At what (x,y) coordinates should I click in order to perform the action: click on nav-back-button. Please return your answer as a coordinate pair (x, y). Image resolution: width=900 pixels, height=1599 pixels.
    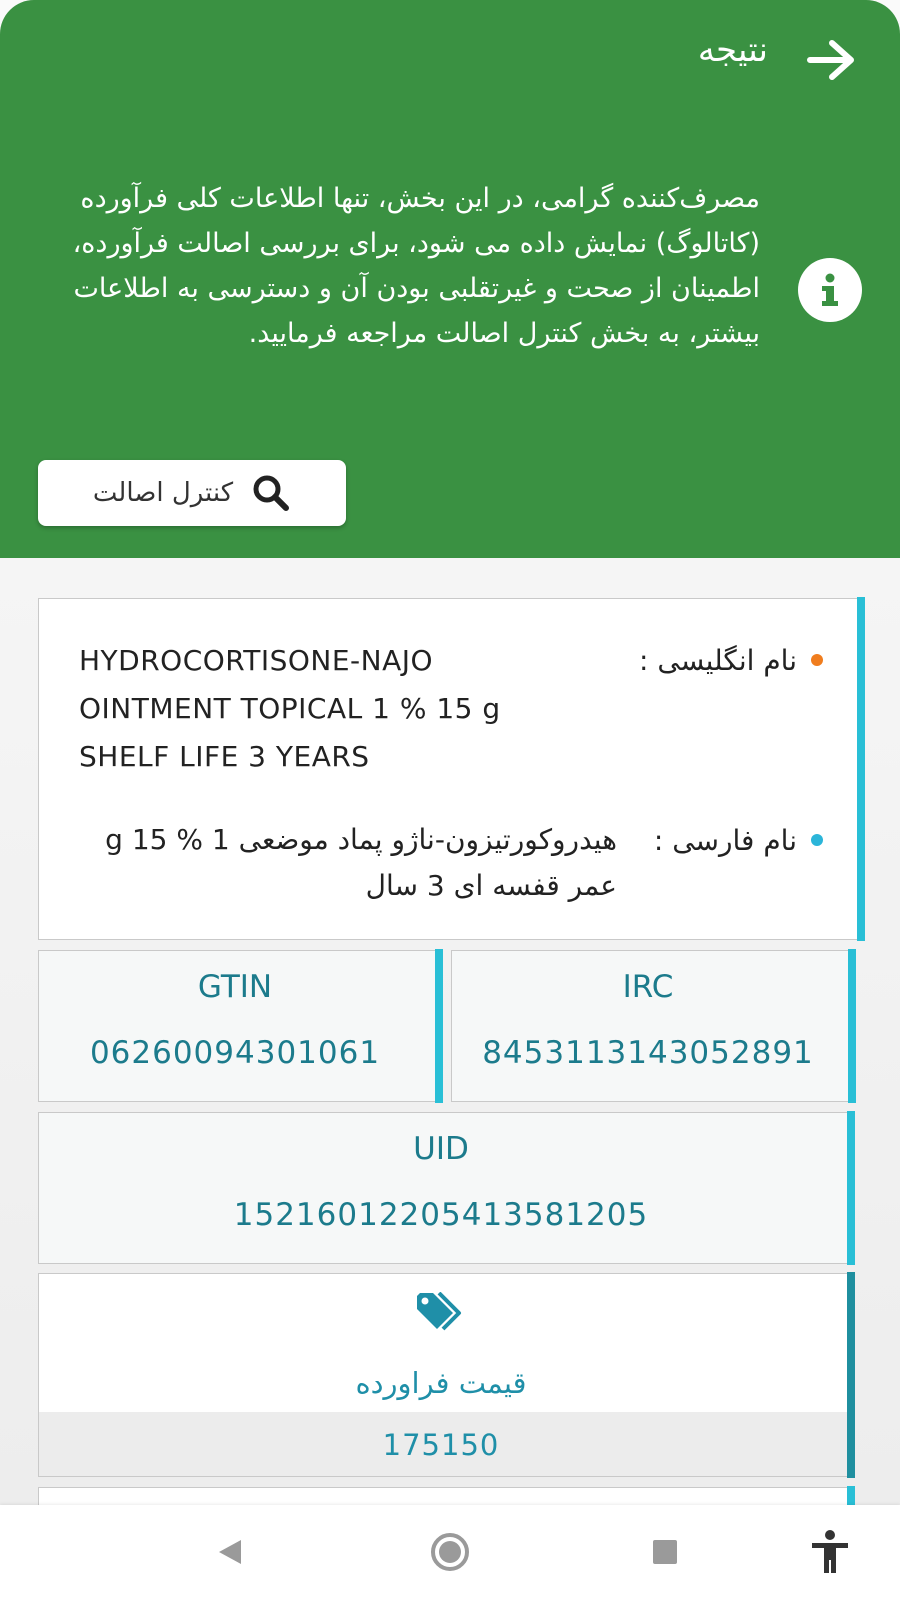
    Looking at the image, I should click on (230, 1552).